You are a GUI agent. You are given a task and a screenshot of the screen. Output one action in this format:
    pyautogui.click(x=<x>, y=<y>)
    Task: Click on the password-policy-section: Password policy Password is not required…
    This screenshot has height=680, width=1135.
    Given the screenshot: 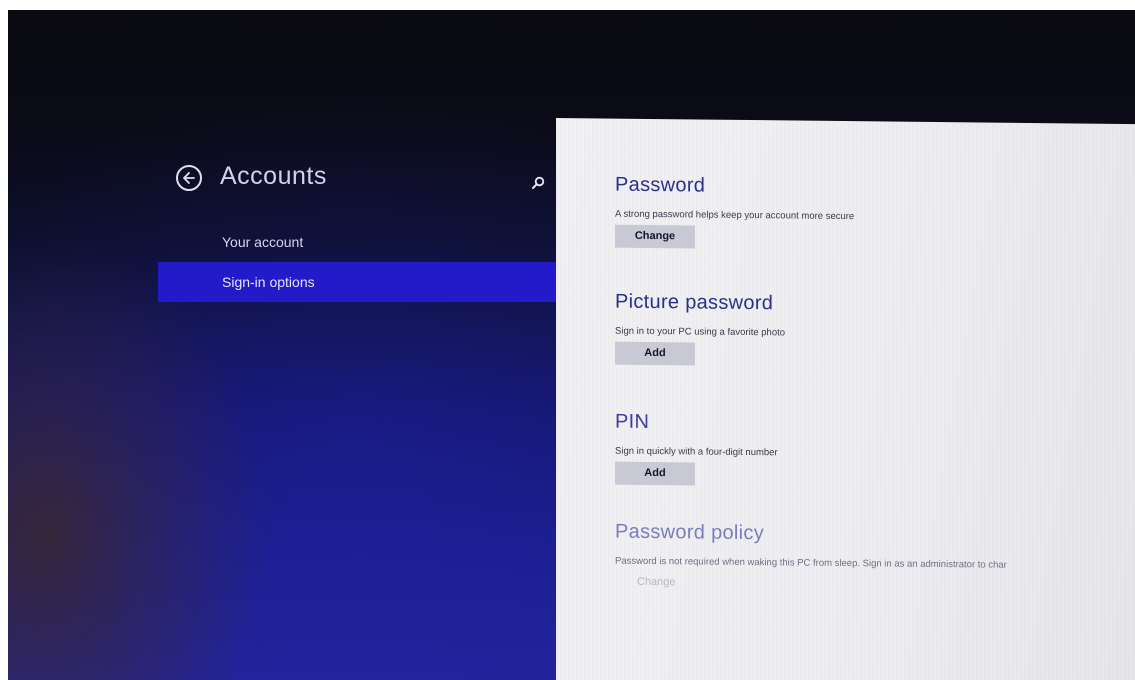 What is the action you would take?
    pyautogui.click(x=811, y=559)
    